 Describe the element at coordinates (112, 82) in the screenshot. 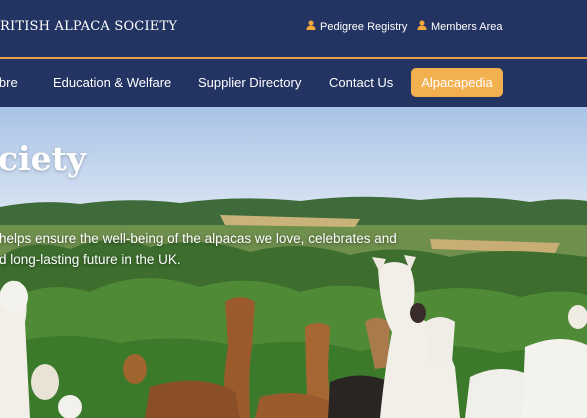

I see `nav-item-education-welfare: Education & Welfare` at that location.